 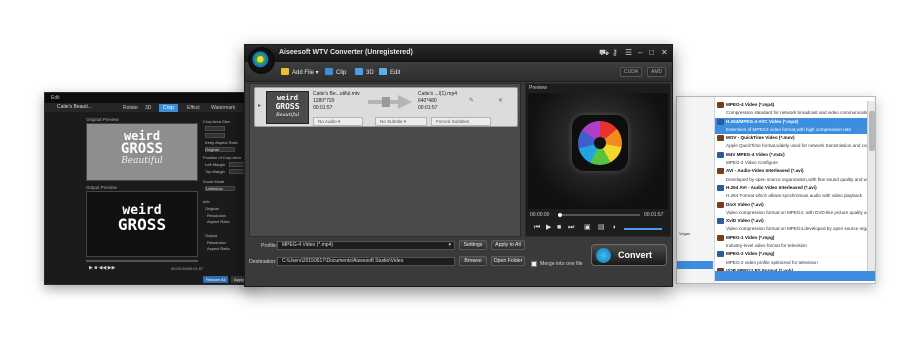 What do you see at coordinates (651, 52) in the screenshot?
I see `maximize-icon: □` at bounding box center [651, 52].